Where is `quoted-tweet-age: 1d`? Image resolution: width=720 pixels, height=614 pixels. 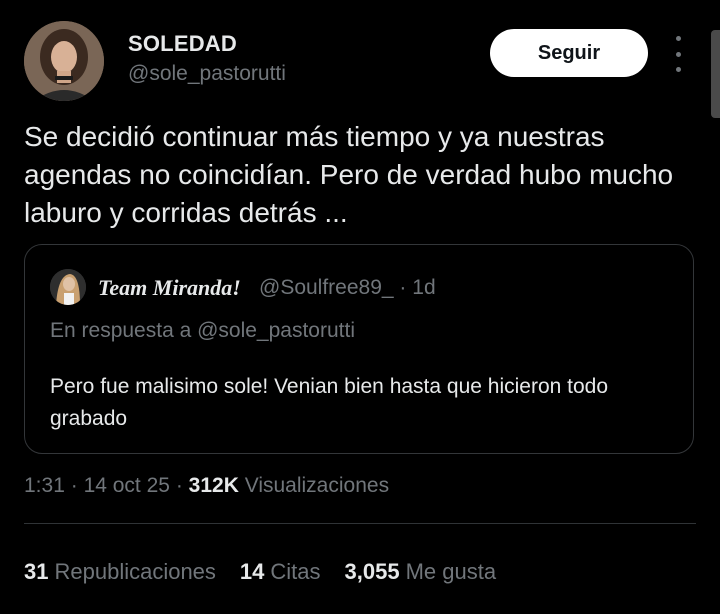 quoted-tweet-age: 1d is located at coordinates (424, 287).